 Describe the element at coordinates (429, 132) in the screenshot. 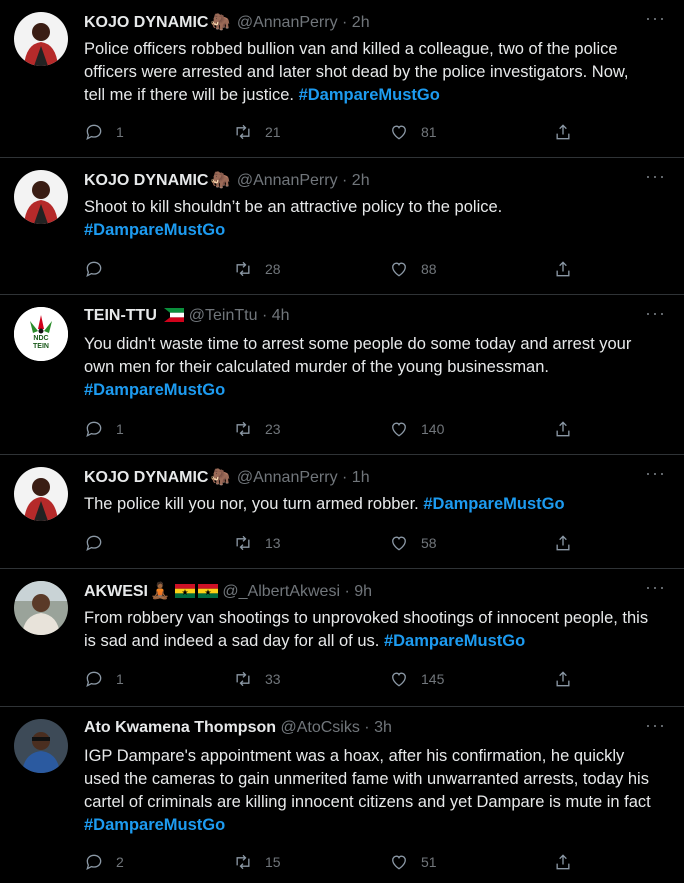

I see `like-count: 81` at that location.